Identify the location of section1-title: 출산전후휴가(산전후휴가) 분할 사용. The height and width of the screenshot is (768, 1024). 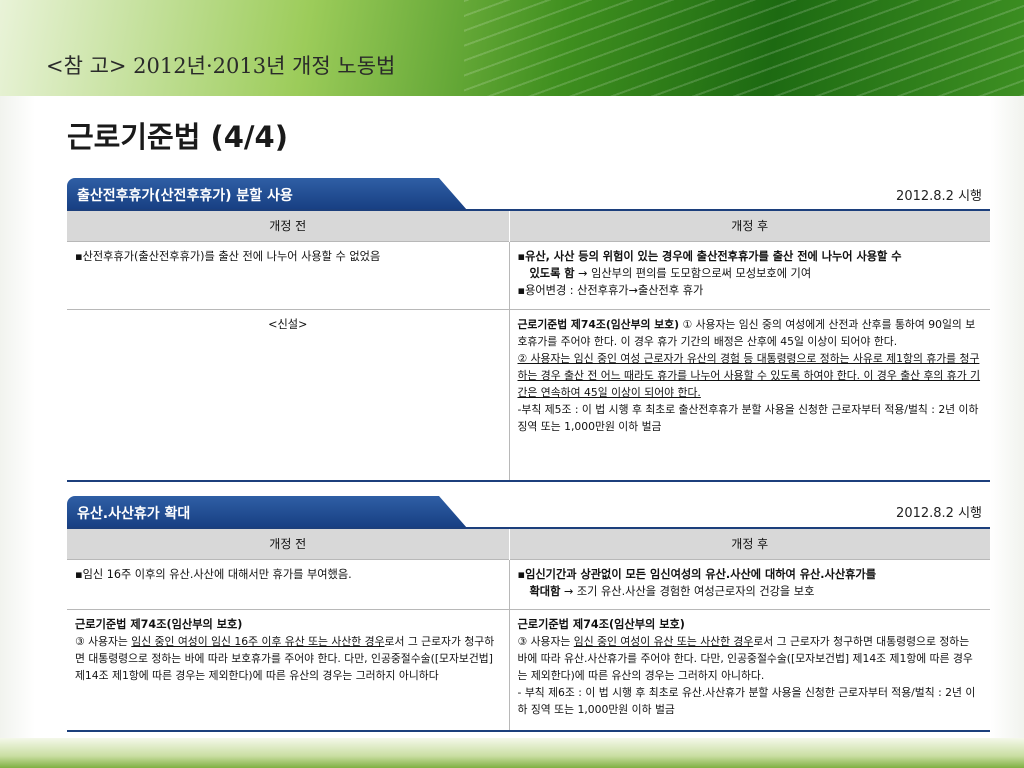
(185, 196).